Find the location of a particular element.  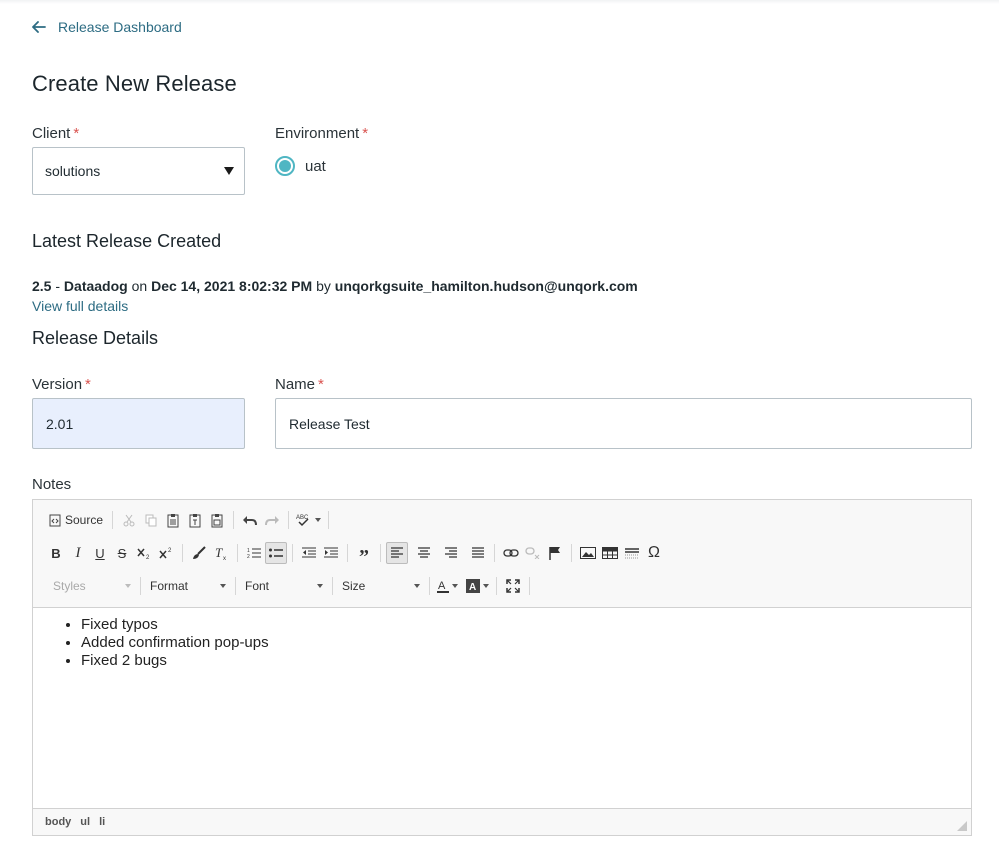

strikethrough-icon: S is located at coordinates (122, 553).